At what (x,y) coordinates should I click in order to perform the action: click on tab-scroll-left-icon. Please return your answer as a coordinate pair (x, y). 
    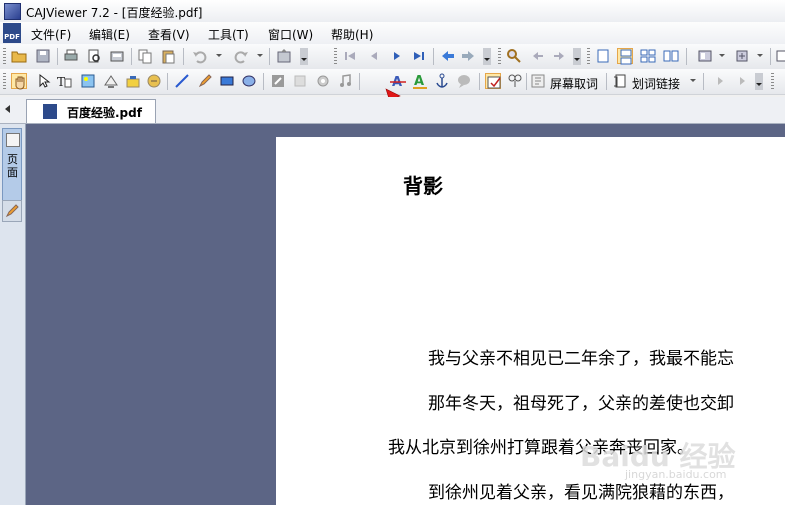
    Looking at the image, I should click on (7, 109).